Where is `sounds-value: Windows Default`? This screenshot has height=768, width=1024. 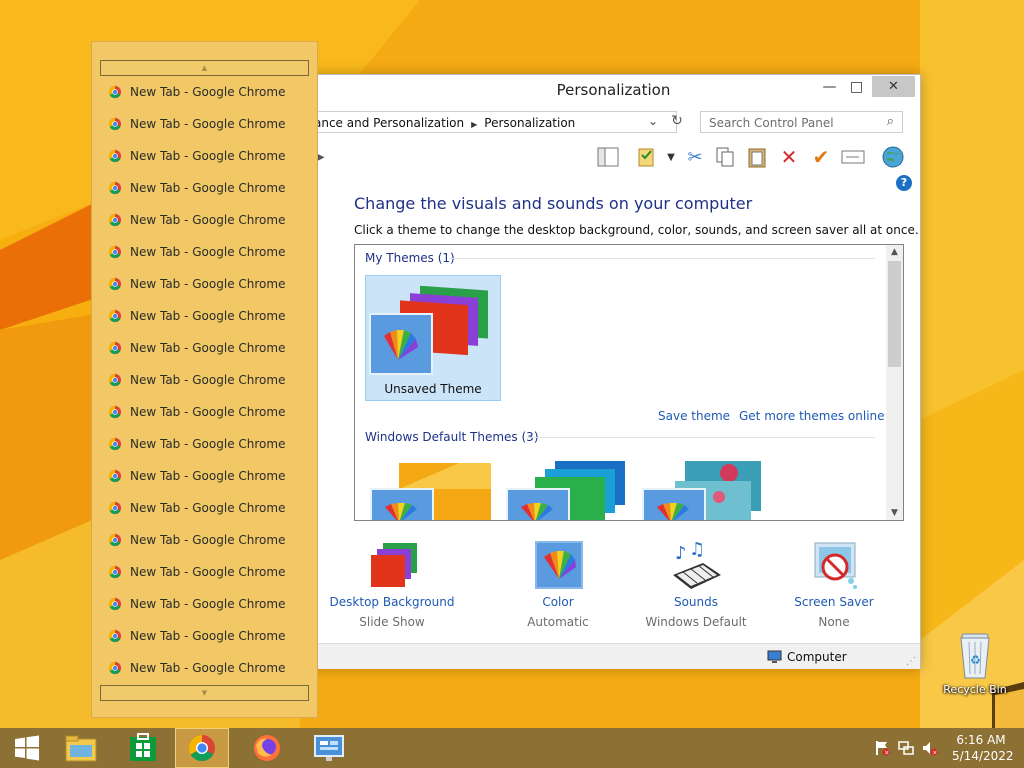
sounds-value: Windows Default is located at coordinates (696, 622).